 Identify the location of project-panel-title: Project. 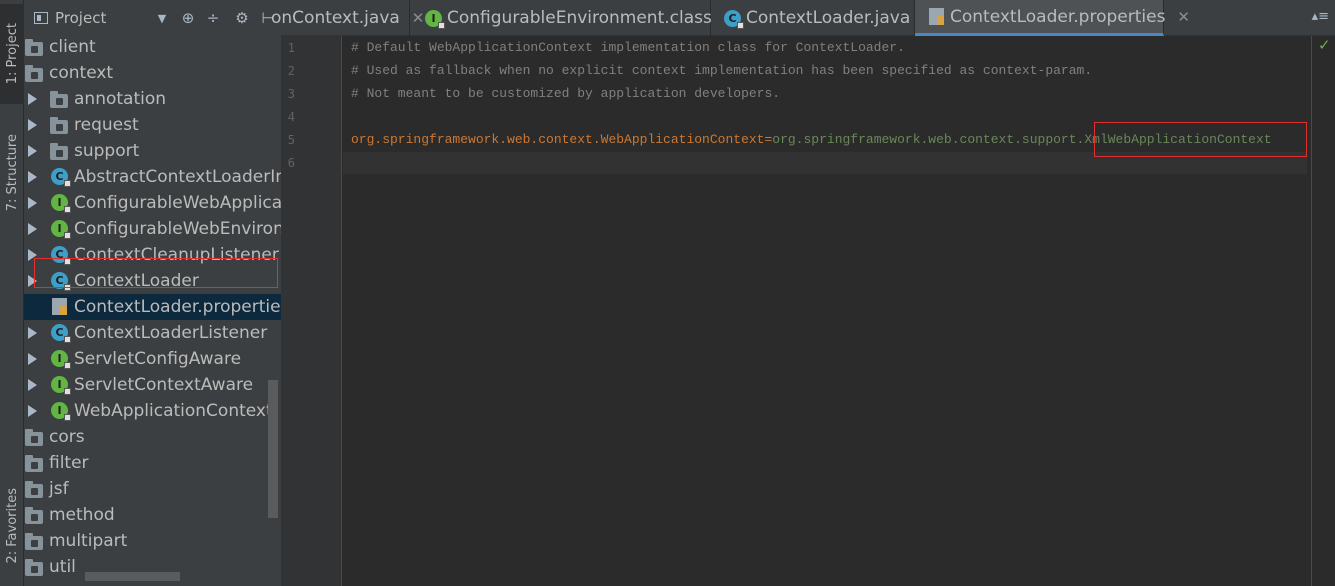
(105, 18).